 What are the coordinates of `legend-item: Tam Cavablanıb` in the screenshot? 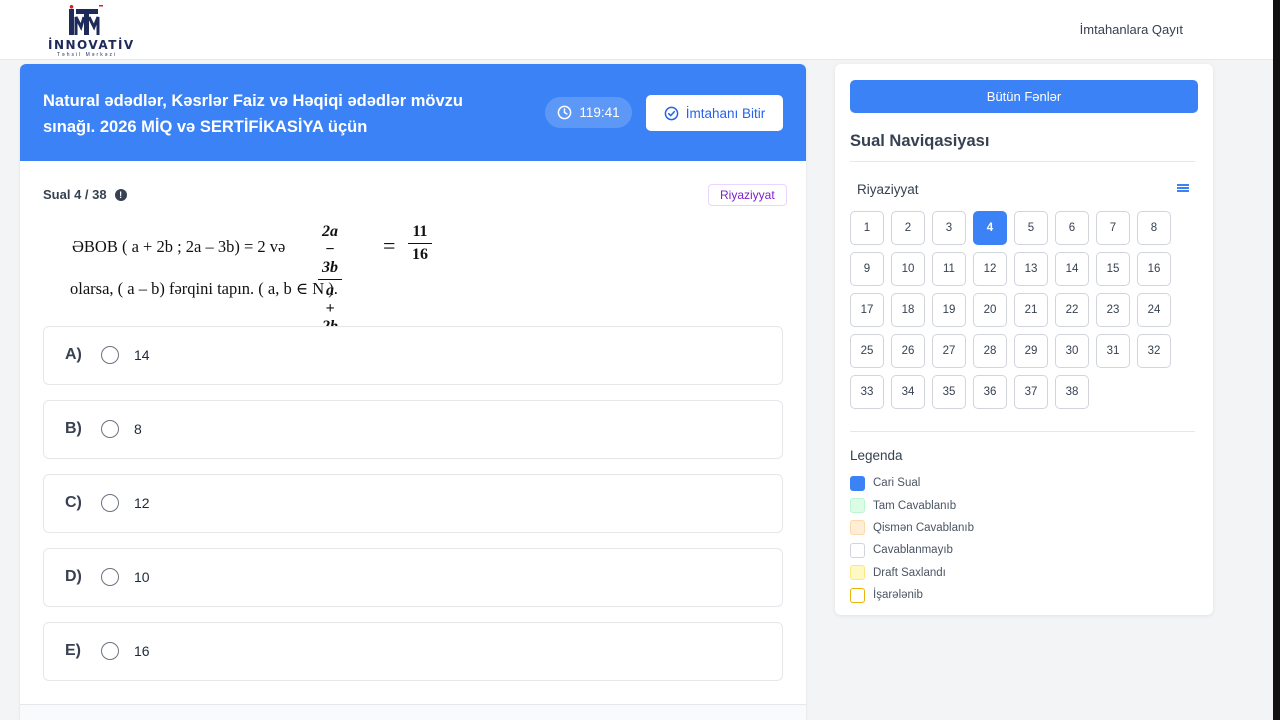 It's located at (912, 505).